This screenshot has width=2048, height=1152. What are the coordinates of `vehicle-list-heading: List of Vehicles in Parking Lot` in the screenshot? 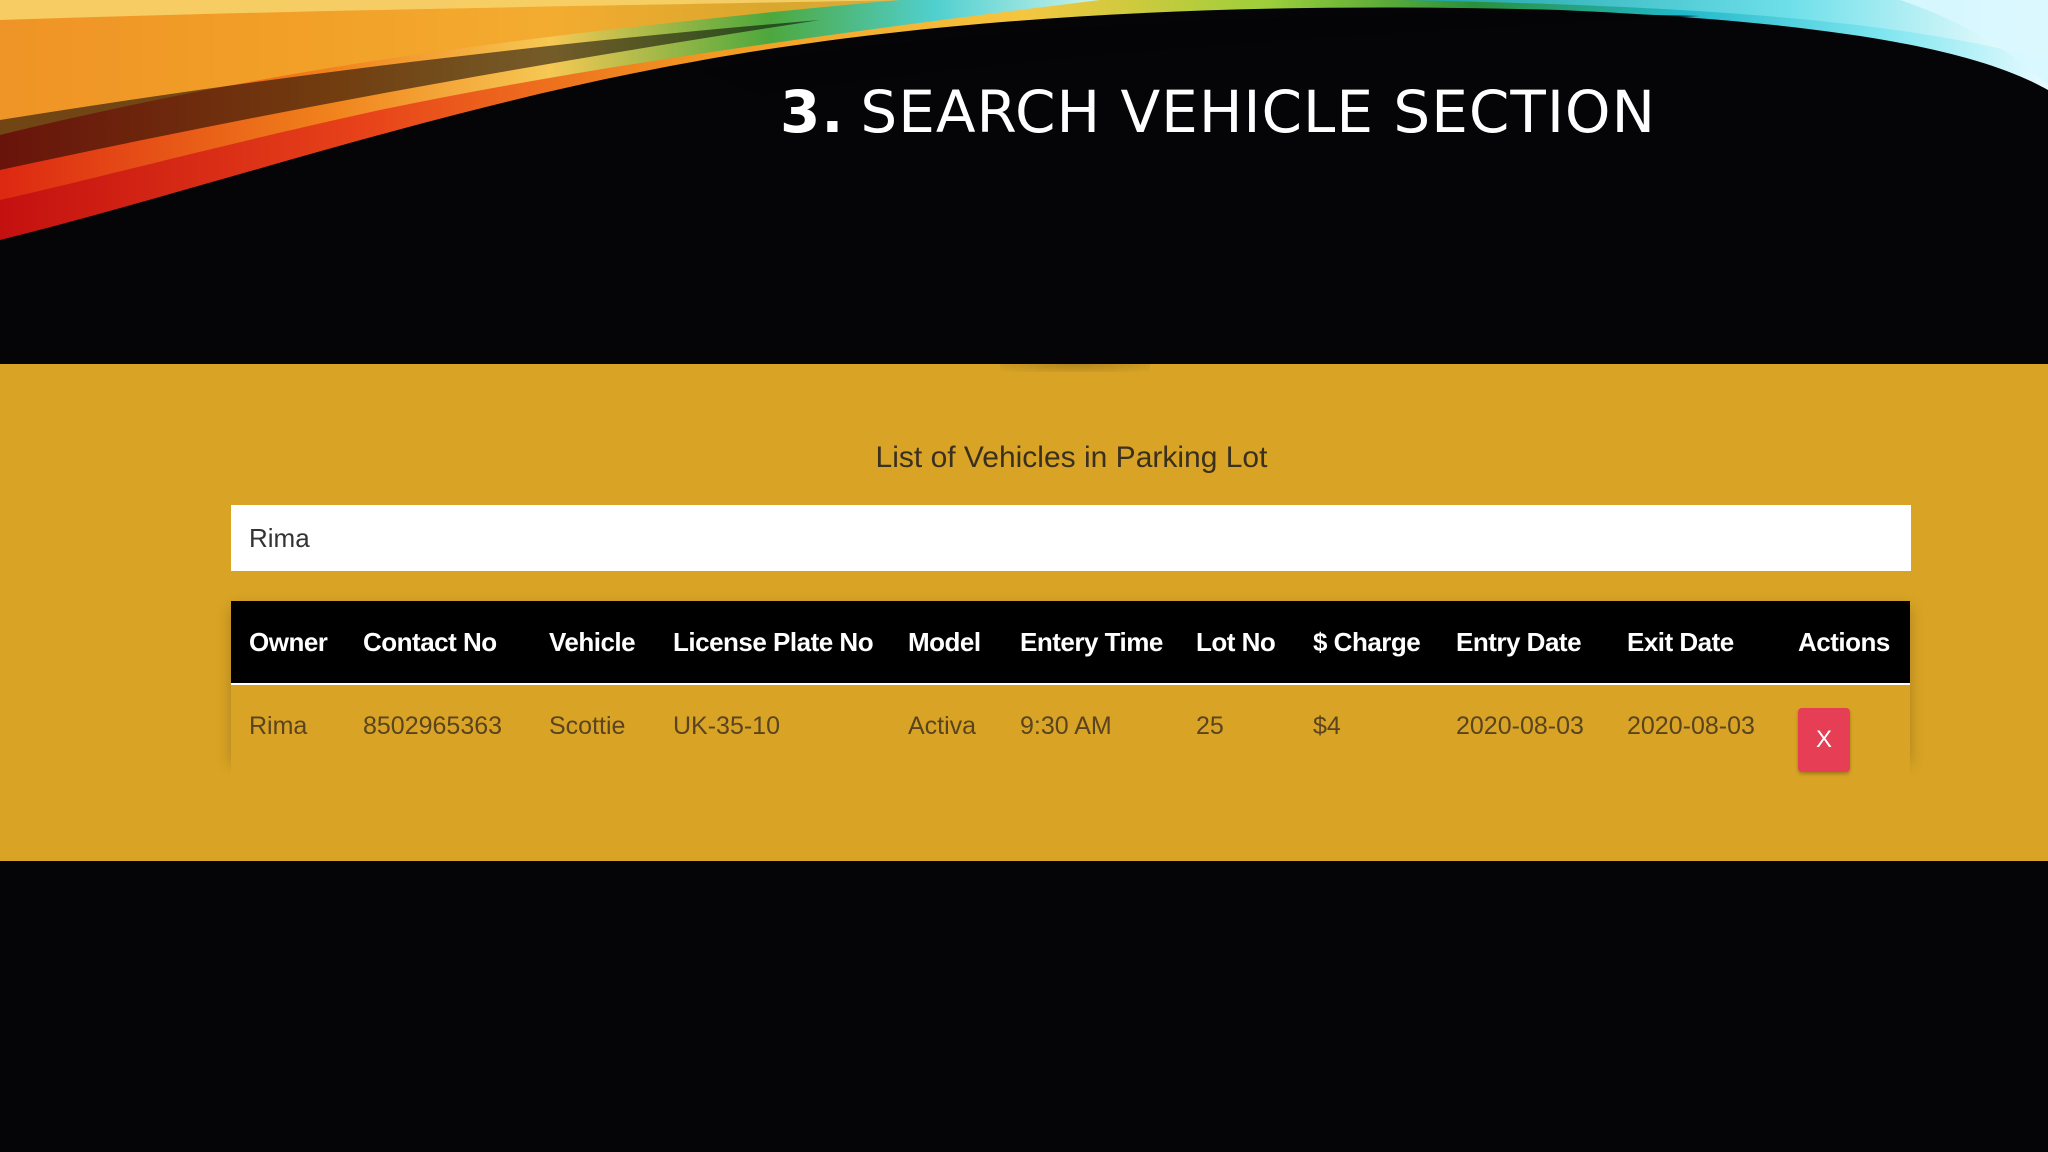 It's located at (1071, 457).